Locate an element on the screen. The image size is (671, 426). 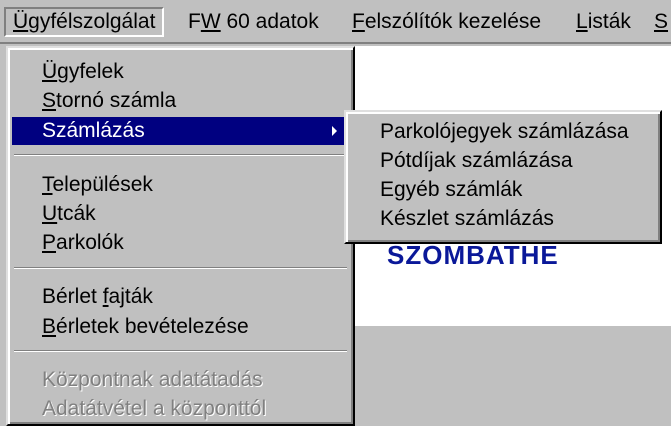
menu-ugyfelszolgalat: Ügyfélszolgálat is located at coordinates (84, 22).